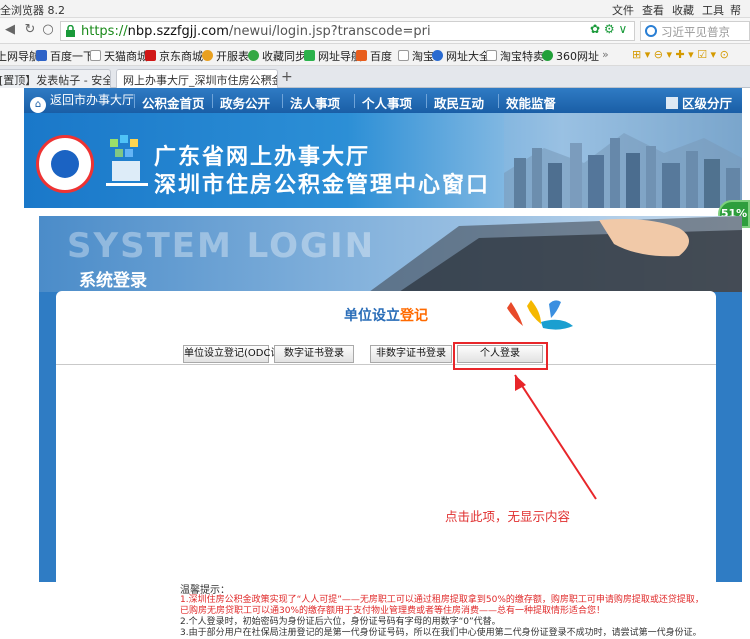 Image resolution: width=750 pixels, height=639 pixels. Describe the element at coordinates (651, 31) in the screenshot. I see `search-engine-icon` at that location.